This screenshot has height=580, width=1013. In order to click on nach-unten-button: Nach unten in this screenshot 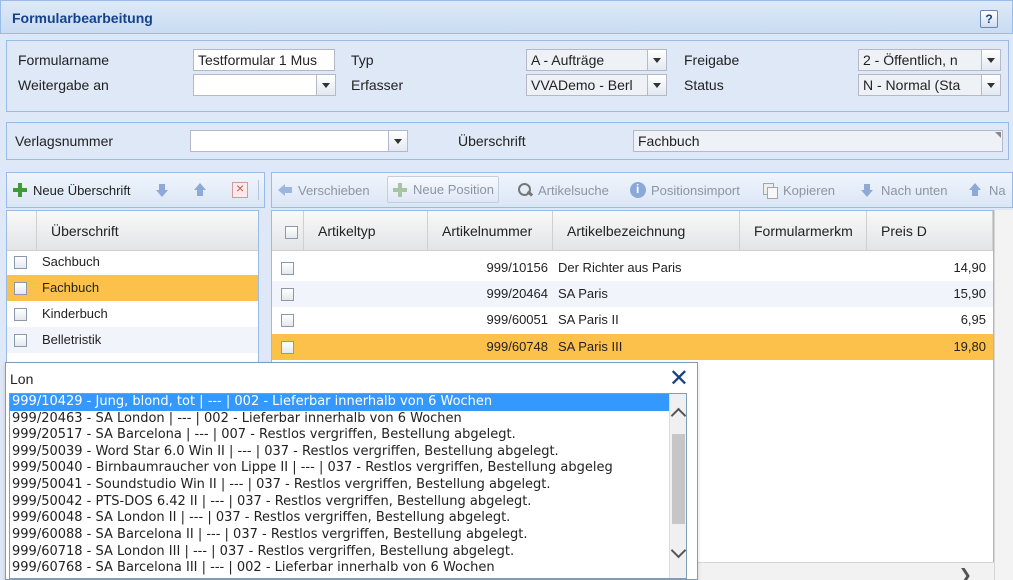, I will do `click(904, 190)`.